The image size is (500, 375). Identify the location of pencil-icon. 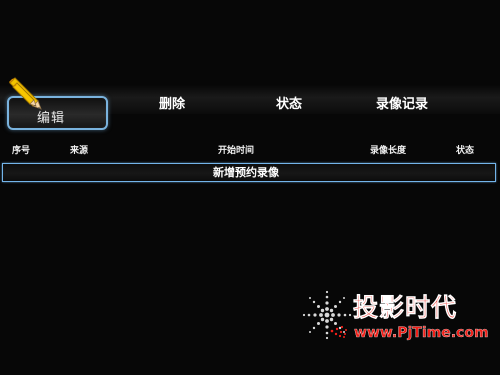
(25, 93).